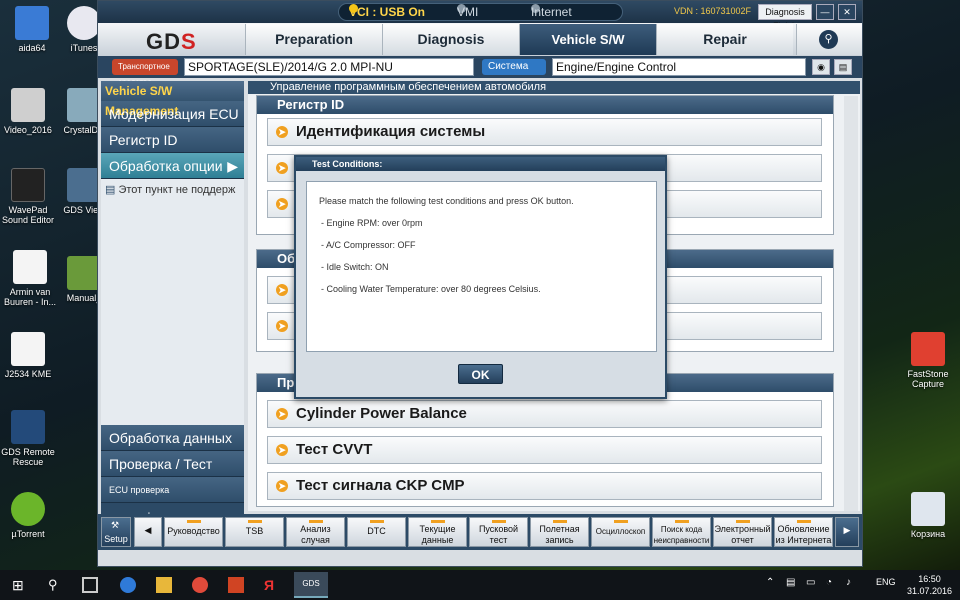 Image resolution: width=960 pixels, height=600 pixels. I want to click on chevron-right-icon: ▶, so click(847, 530).